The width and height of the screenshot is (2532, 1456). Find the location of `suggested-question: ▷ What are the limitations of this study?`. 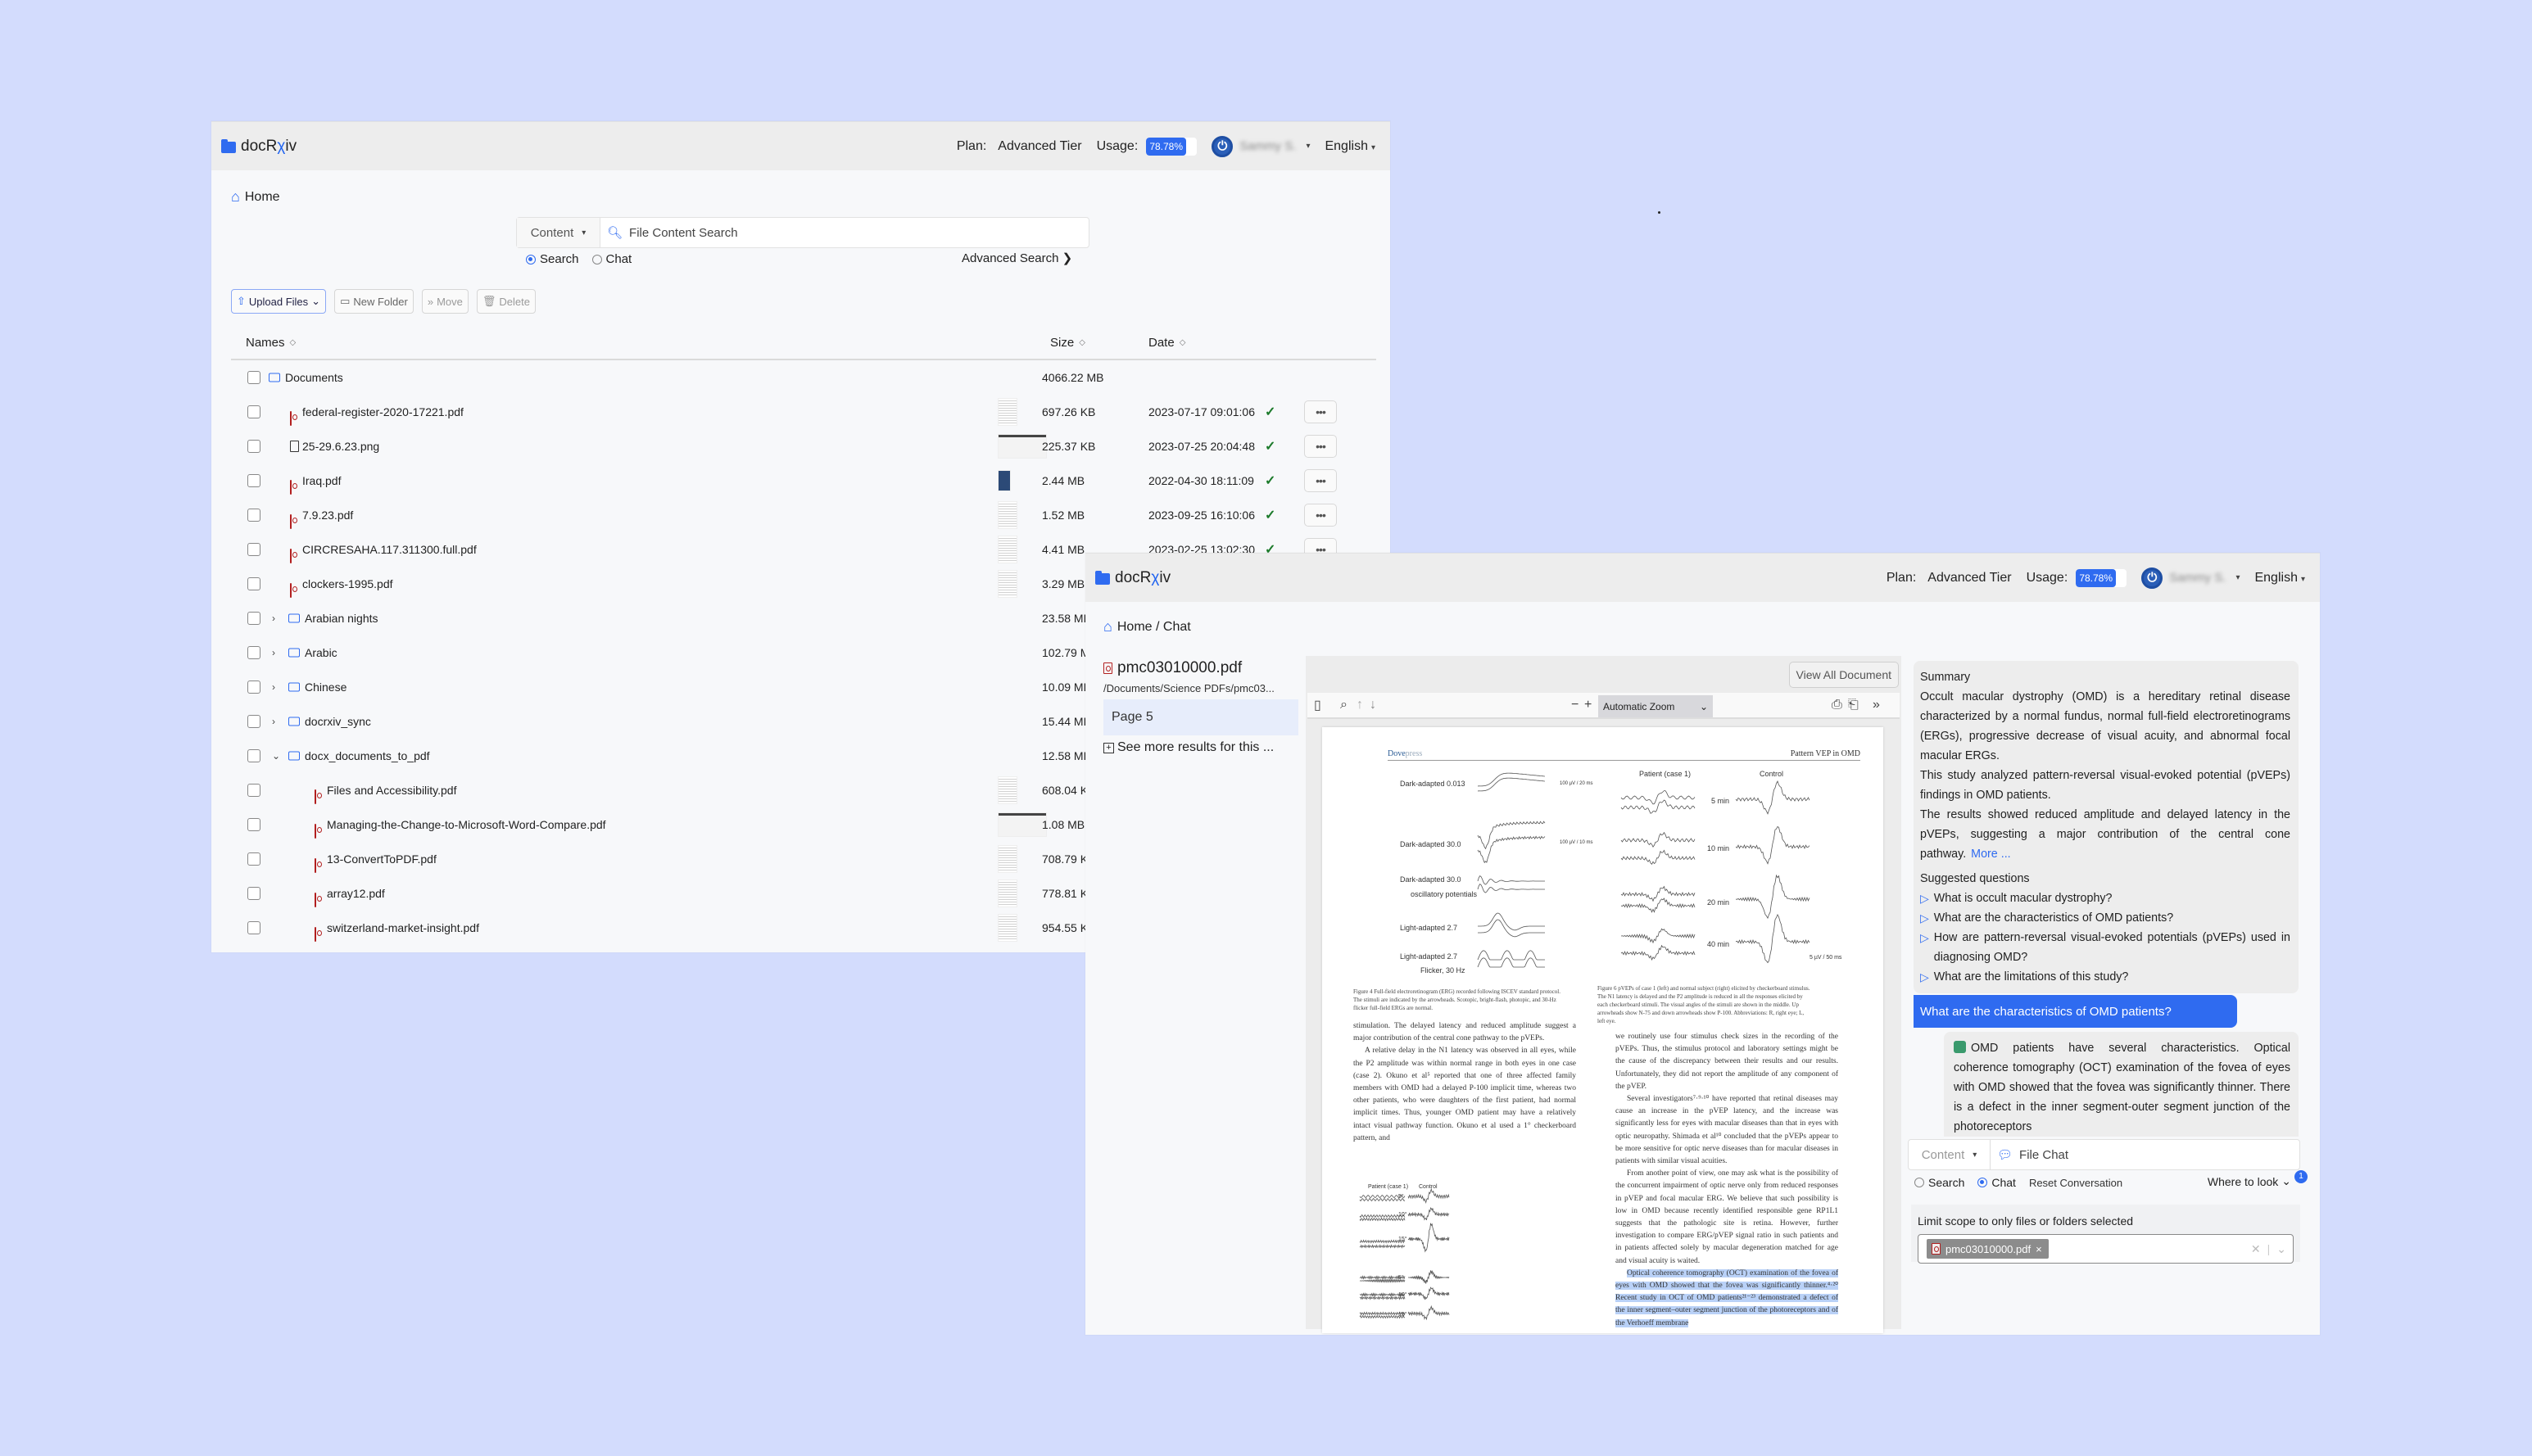

suggested-question: ▷ What are the limitations of this study? is located at coordinates (2105, 977).